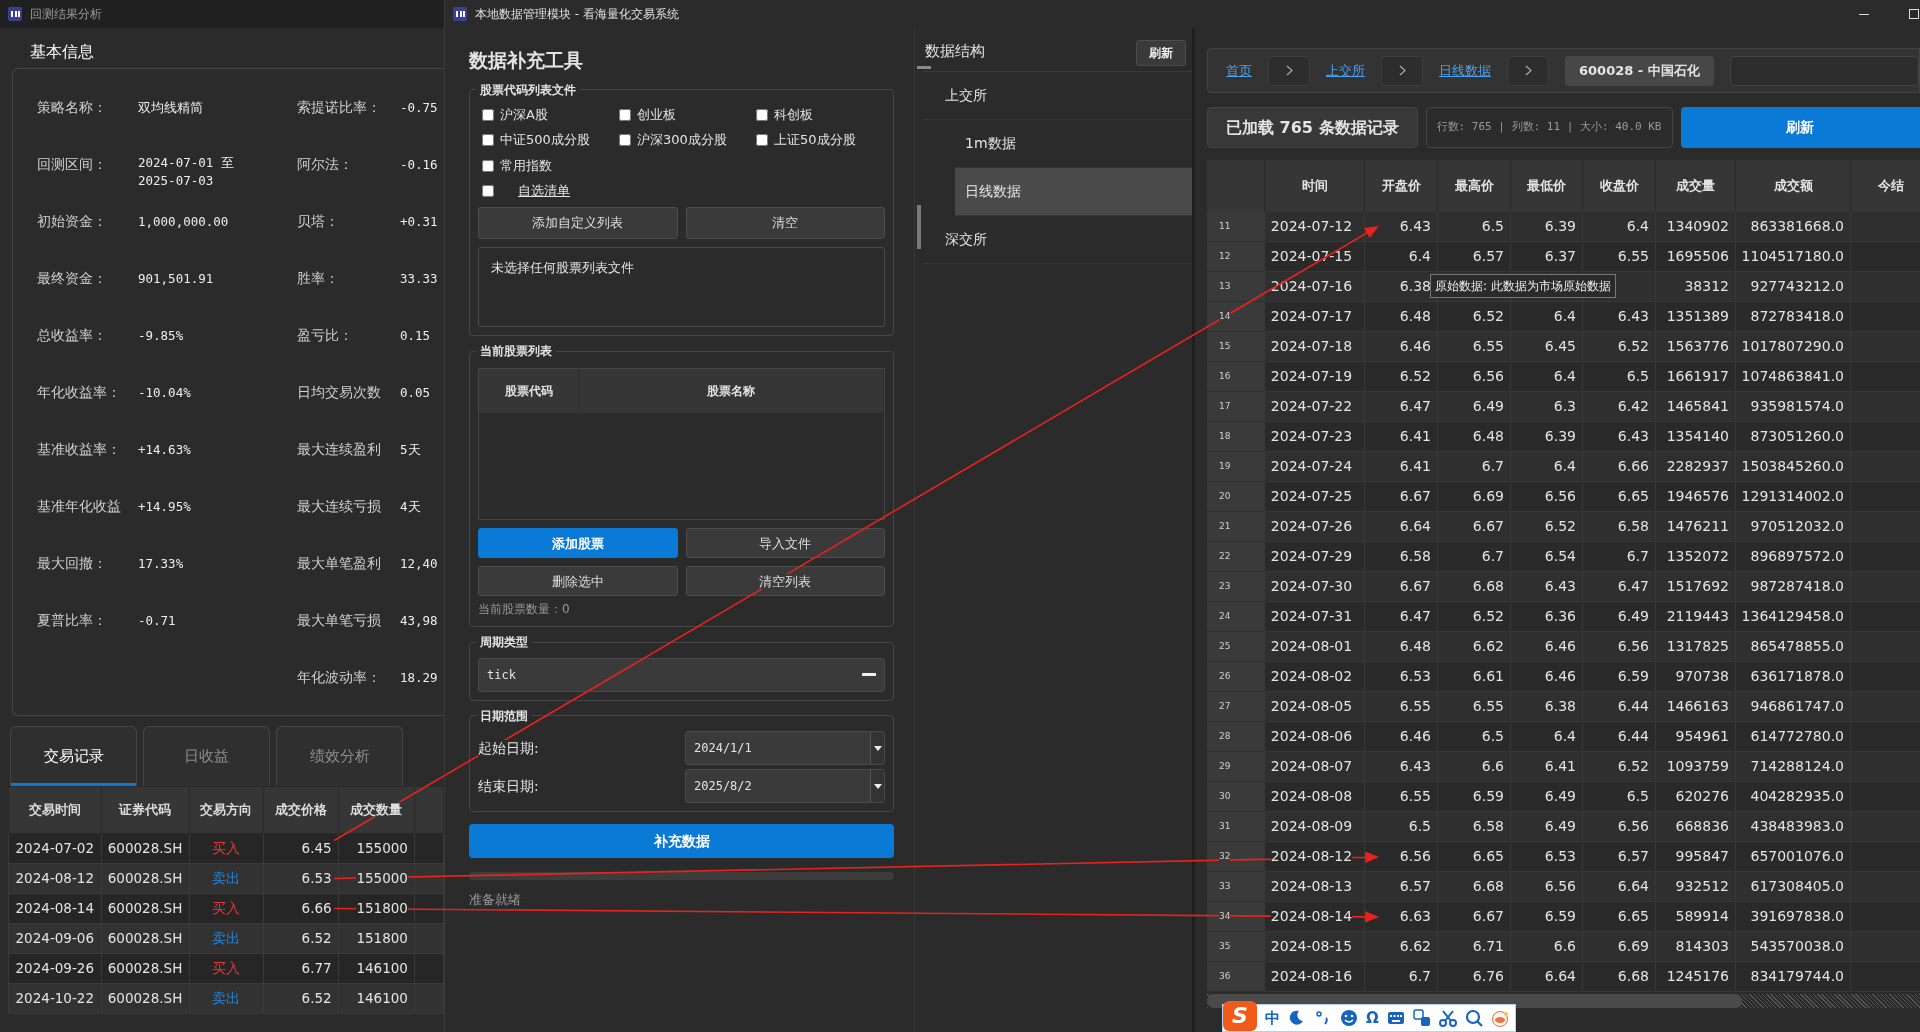 The image size is (1920, 1032). I want to click on table-cell: 543570038.0, so click(1793, 947).